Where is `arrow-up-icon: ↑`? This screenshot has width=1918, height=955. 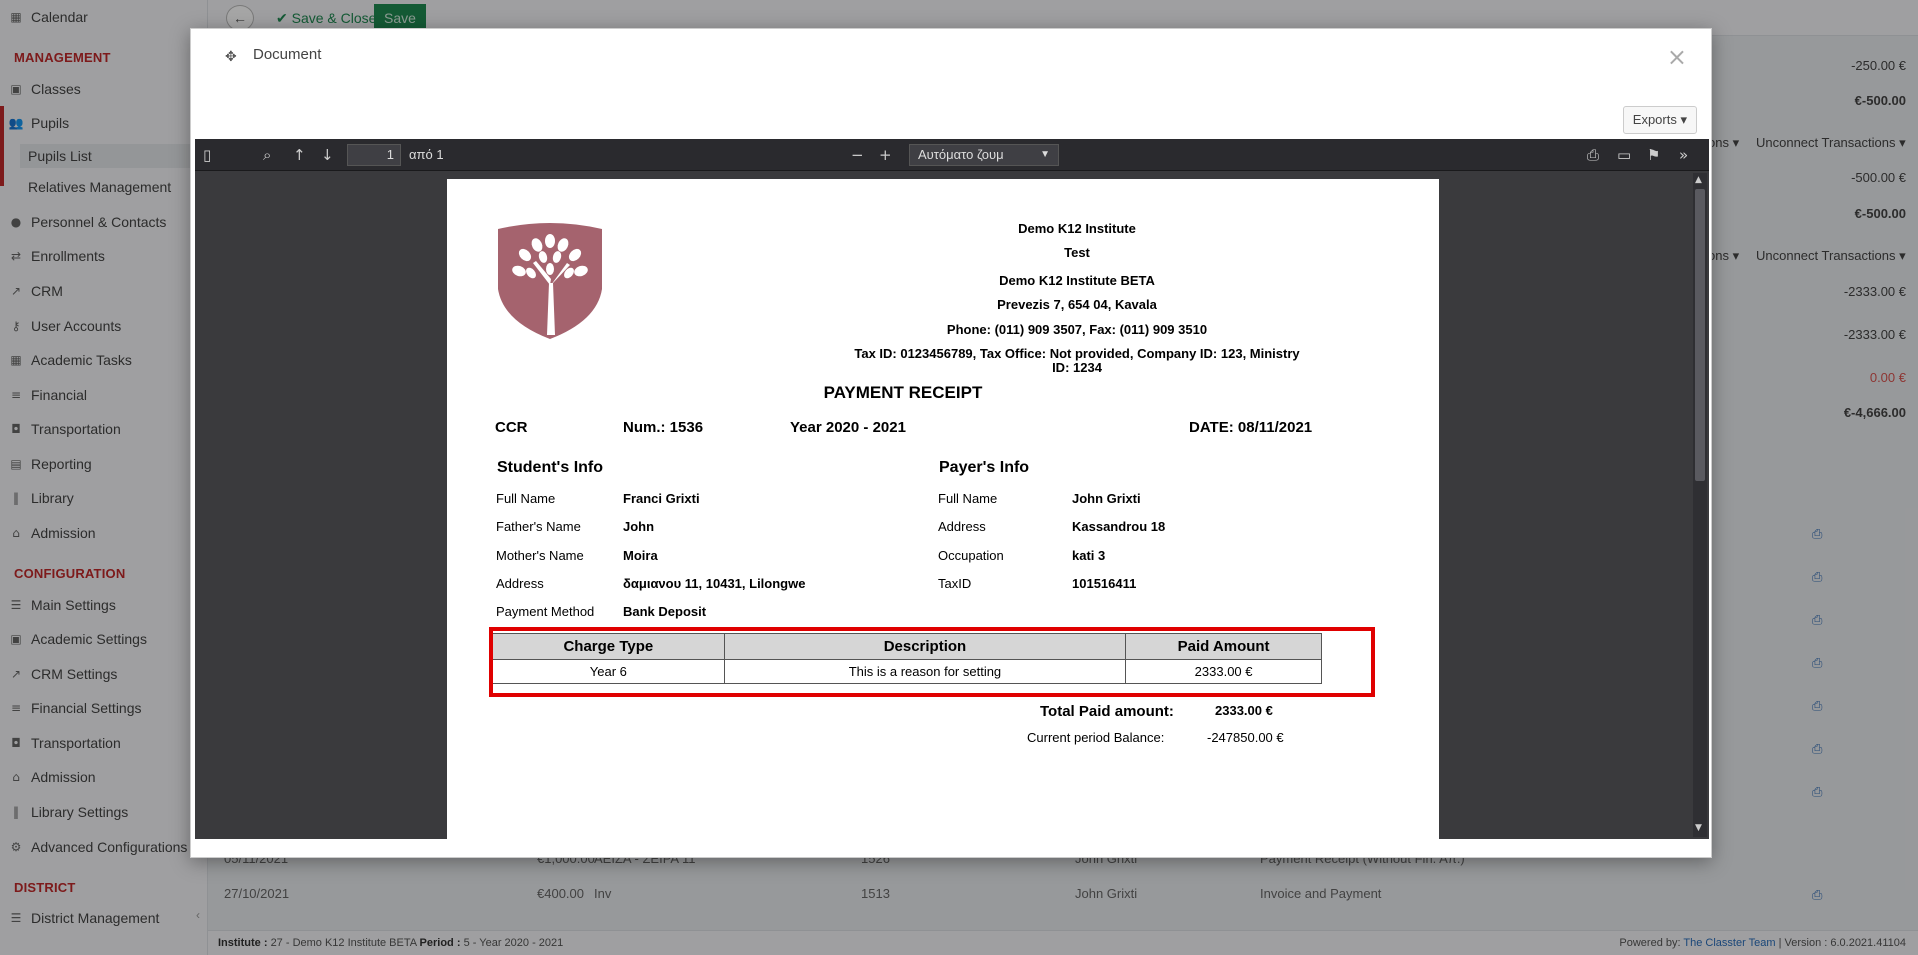
arrow-up-icon: ↑ is located at coordinates (299, 155).